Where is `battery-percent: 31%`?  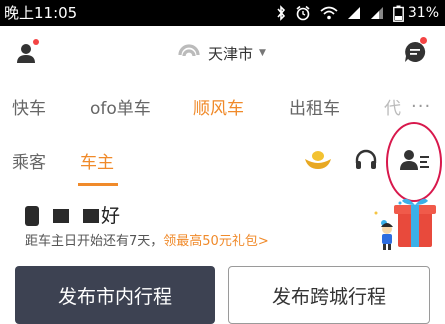
battery-percent: 31% is located at coordinates (423, 13).